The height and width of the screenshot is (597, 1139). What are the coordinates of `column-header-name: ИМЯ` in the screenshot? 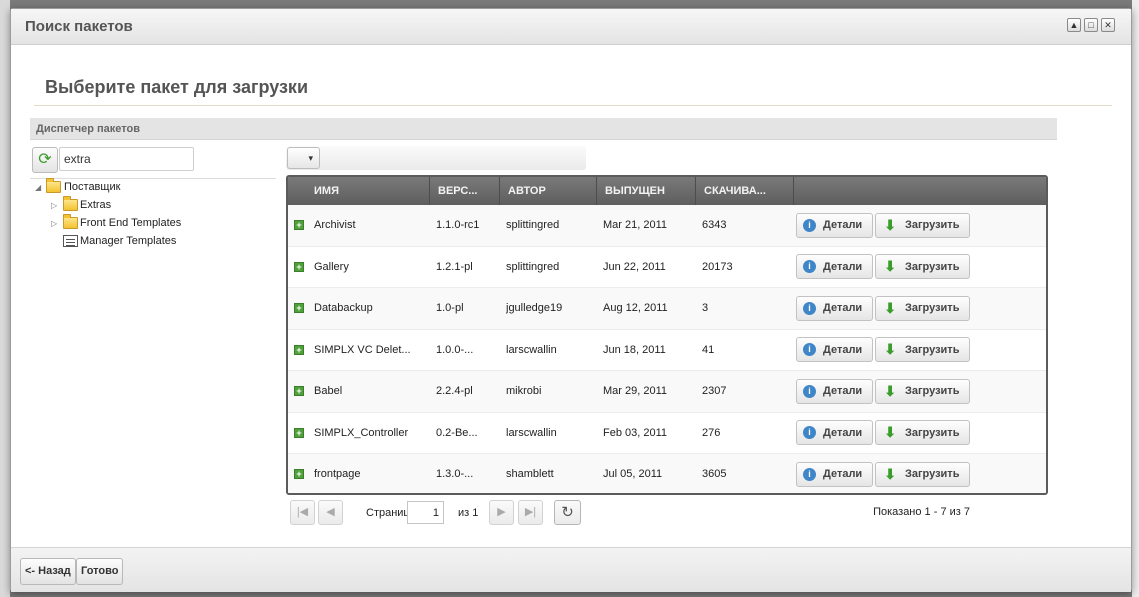 It's located at (359, 191).